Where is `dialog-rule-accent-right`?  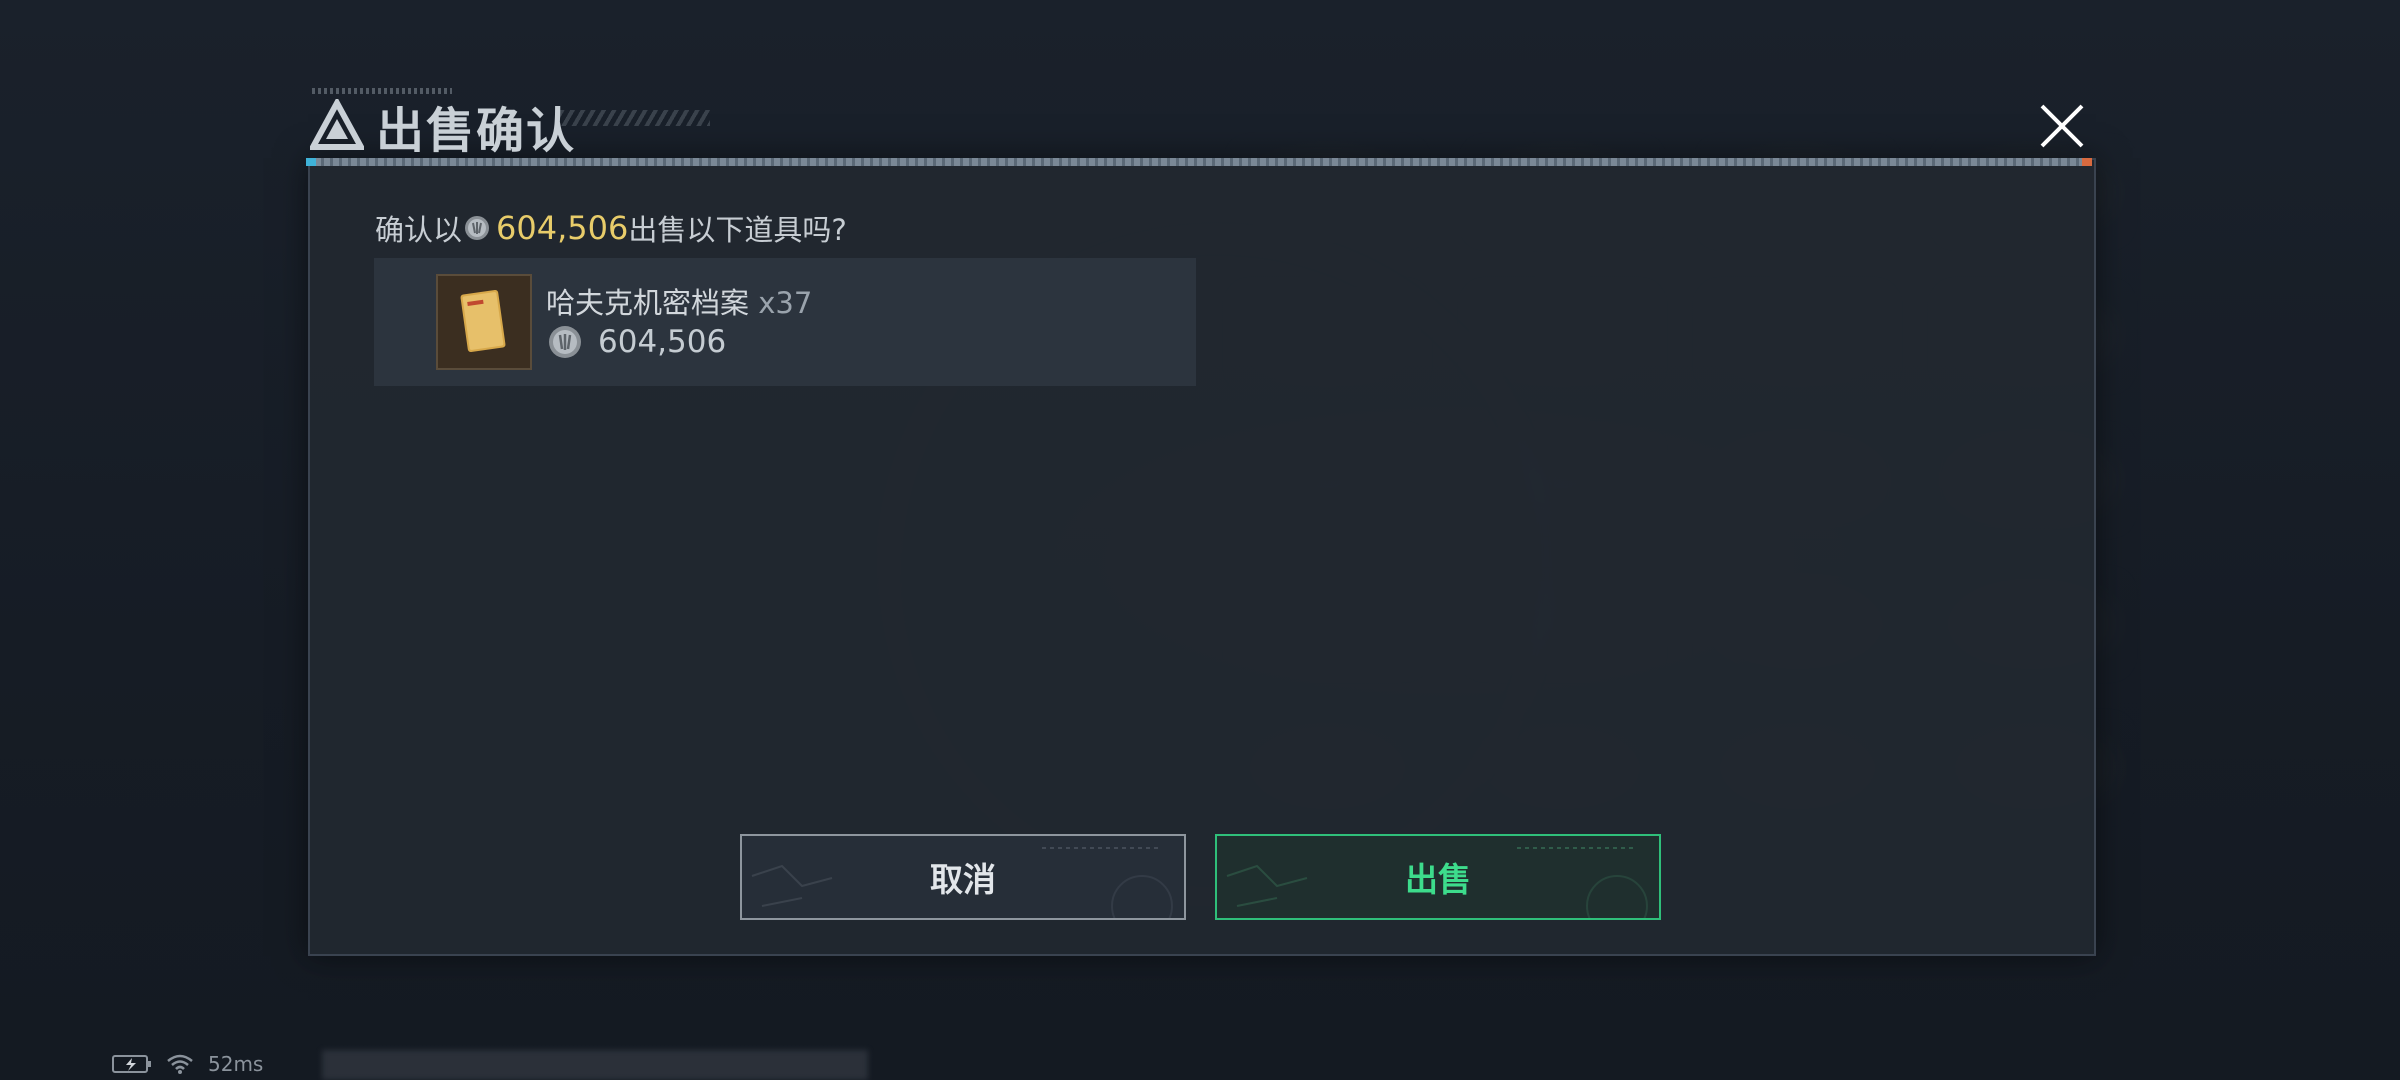 dialog-rule-accent-right is located at coordinates (2087, 162).